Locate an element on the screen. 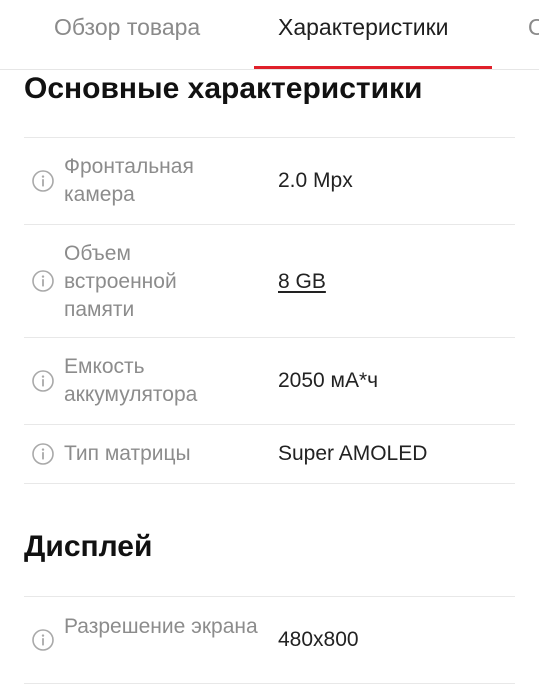  spec-label: Разрешение экрана is located at coordinates (161, 626).